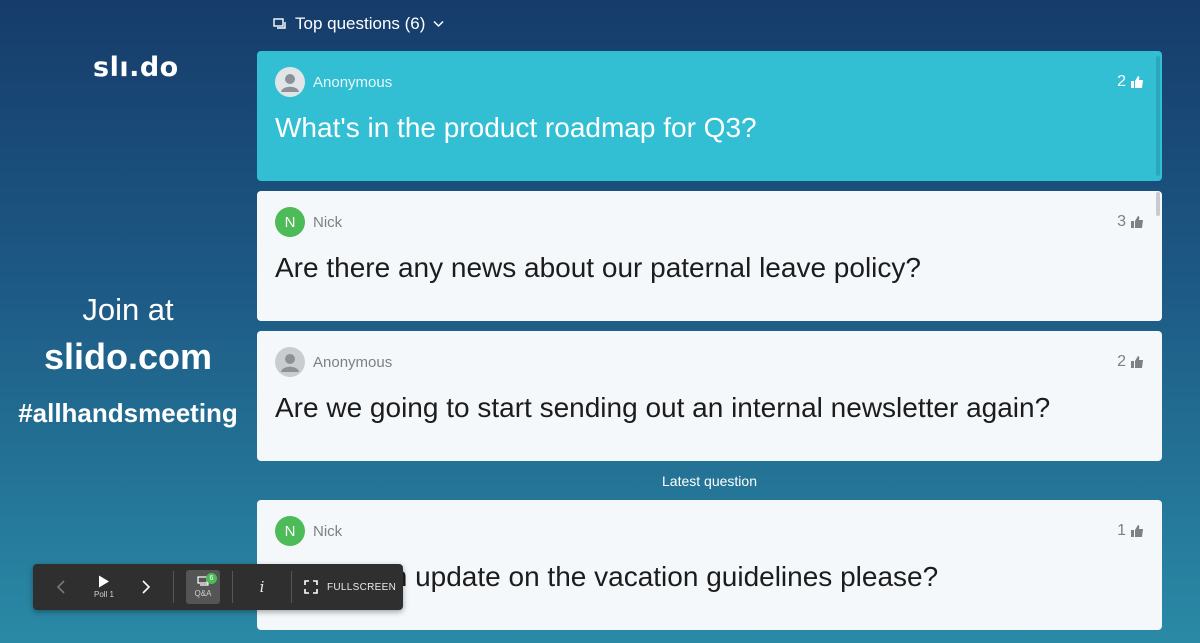 This screenshot has width=1200, height=643. What do you see at coordinates (136, 67) in the screenshot?
I see `slido-logo: slı.do` at bounding box center [136, 67].